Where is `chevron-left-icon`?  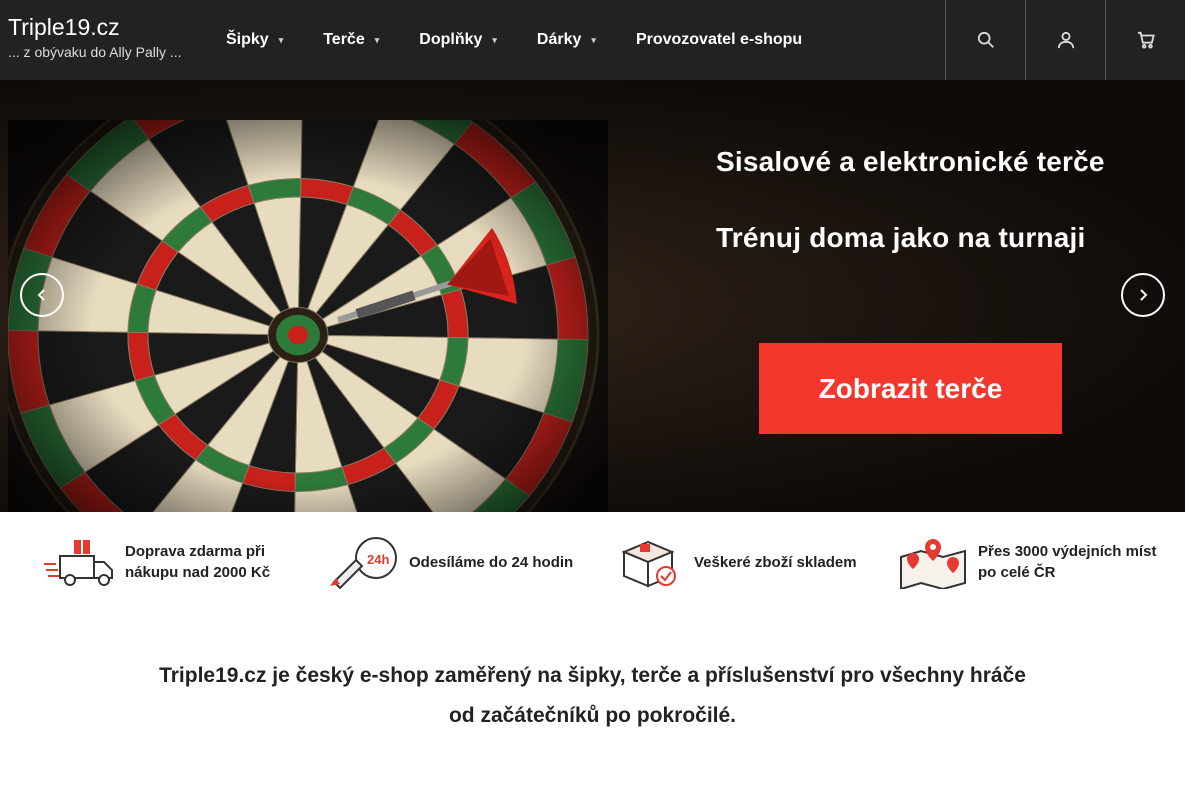
chevron-left-icon is located at coordinates (41, 295).